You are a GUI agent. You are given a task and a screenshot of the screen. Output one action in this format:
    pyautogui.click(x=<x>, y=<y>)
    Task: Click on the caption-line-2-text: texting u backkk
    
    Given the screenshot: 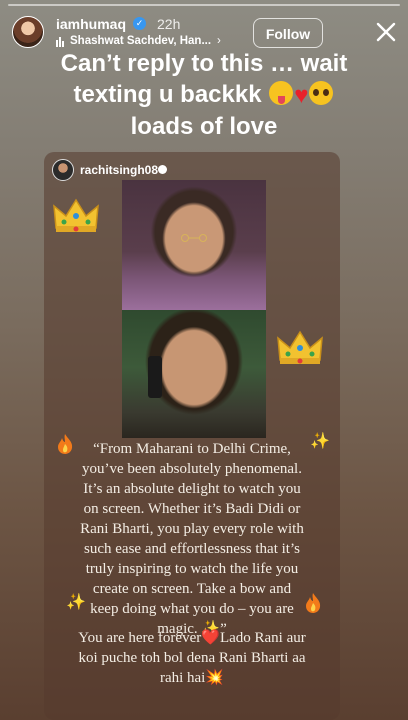 What is the action you would take?
    pyautogui.click(x=167, y=94)
    